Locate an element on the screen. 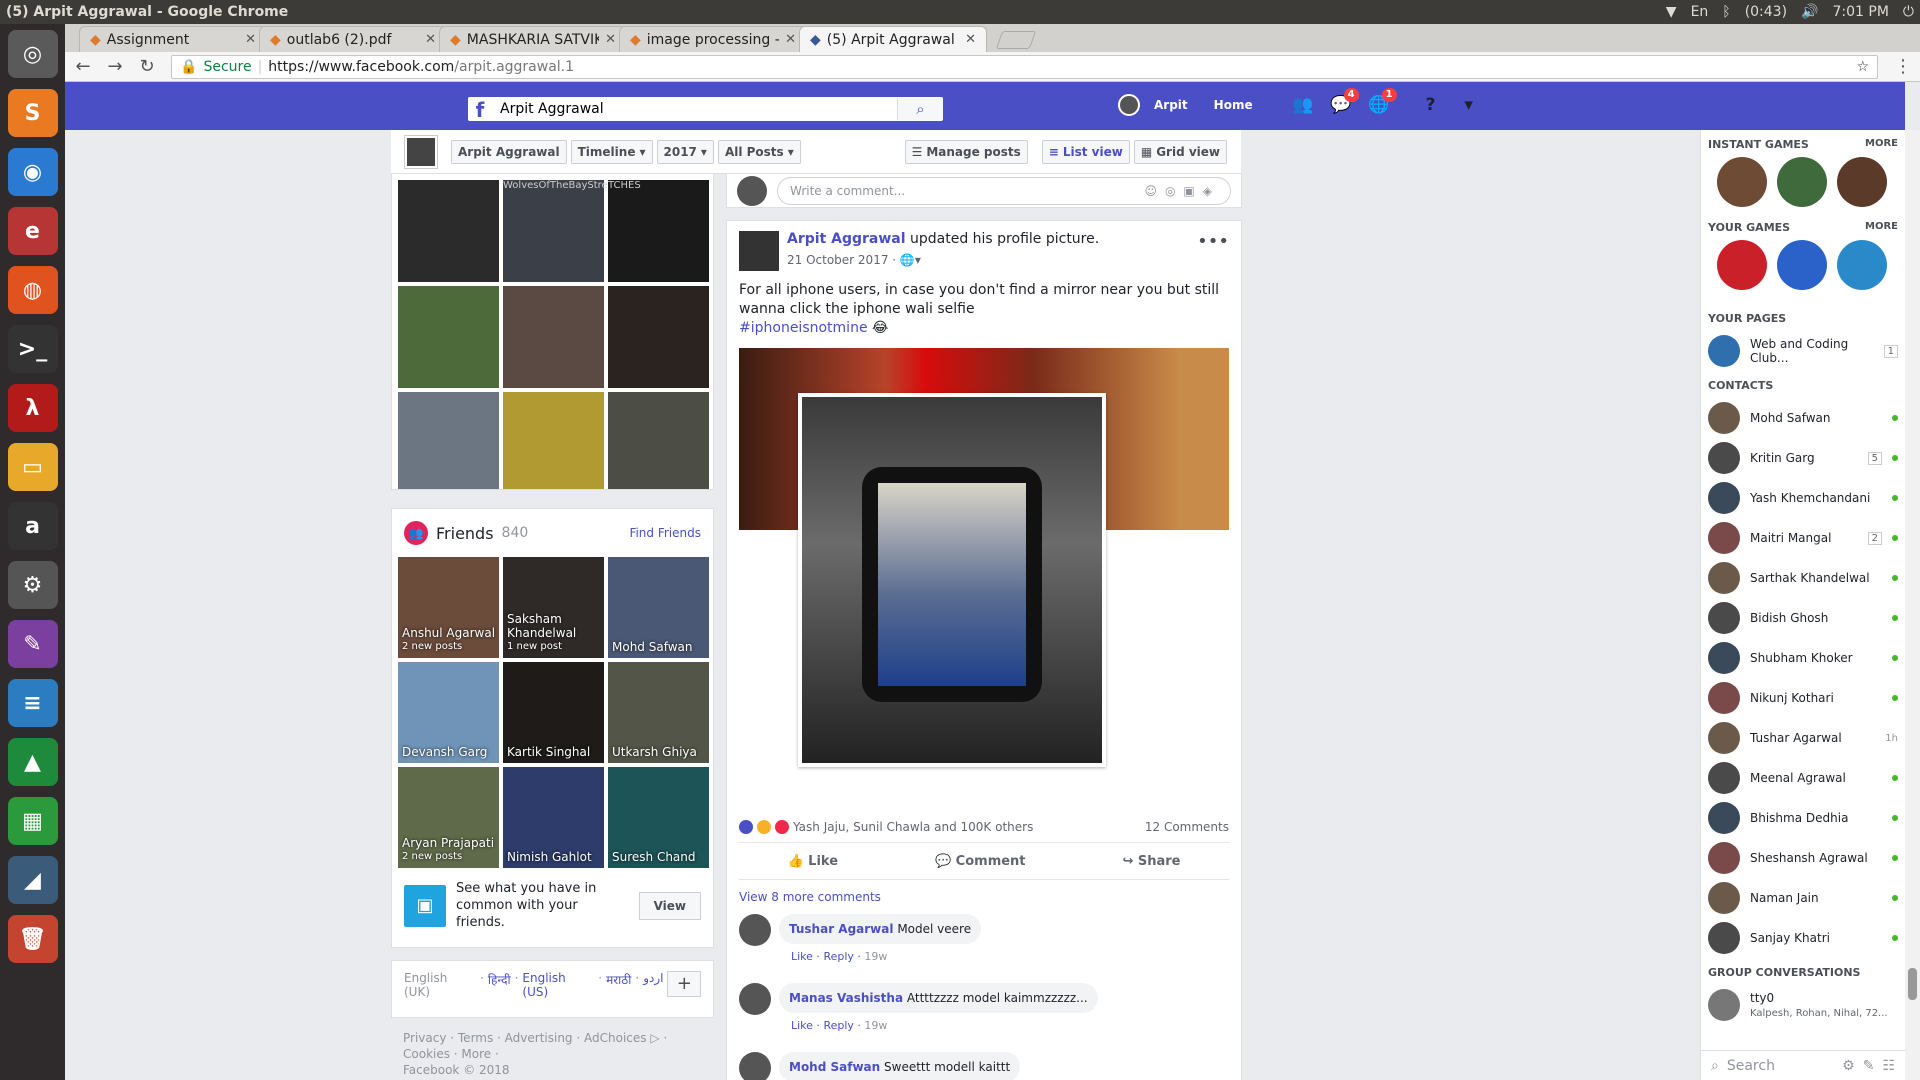 This screenshot has width=1920, height=1080. contact-item: Sarthak Khandelwal is located at coordinates (1803, 578).